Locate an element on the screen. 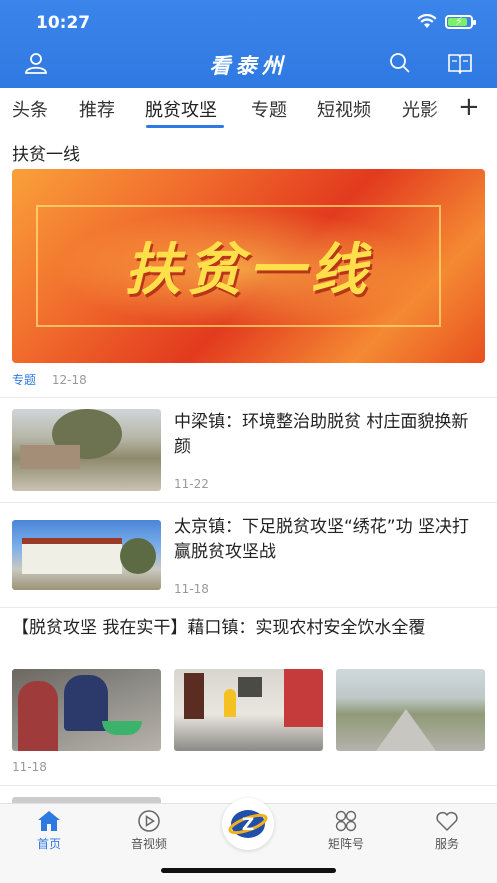  svg-text: Z is located at coordinates (248, 825).